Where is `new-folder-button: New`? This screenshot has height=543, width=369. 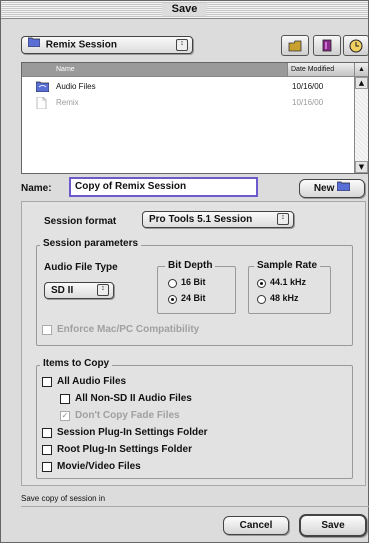 new-folder-button: New is located at coordinates (332, 188).